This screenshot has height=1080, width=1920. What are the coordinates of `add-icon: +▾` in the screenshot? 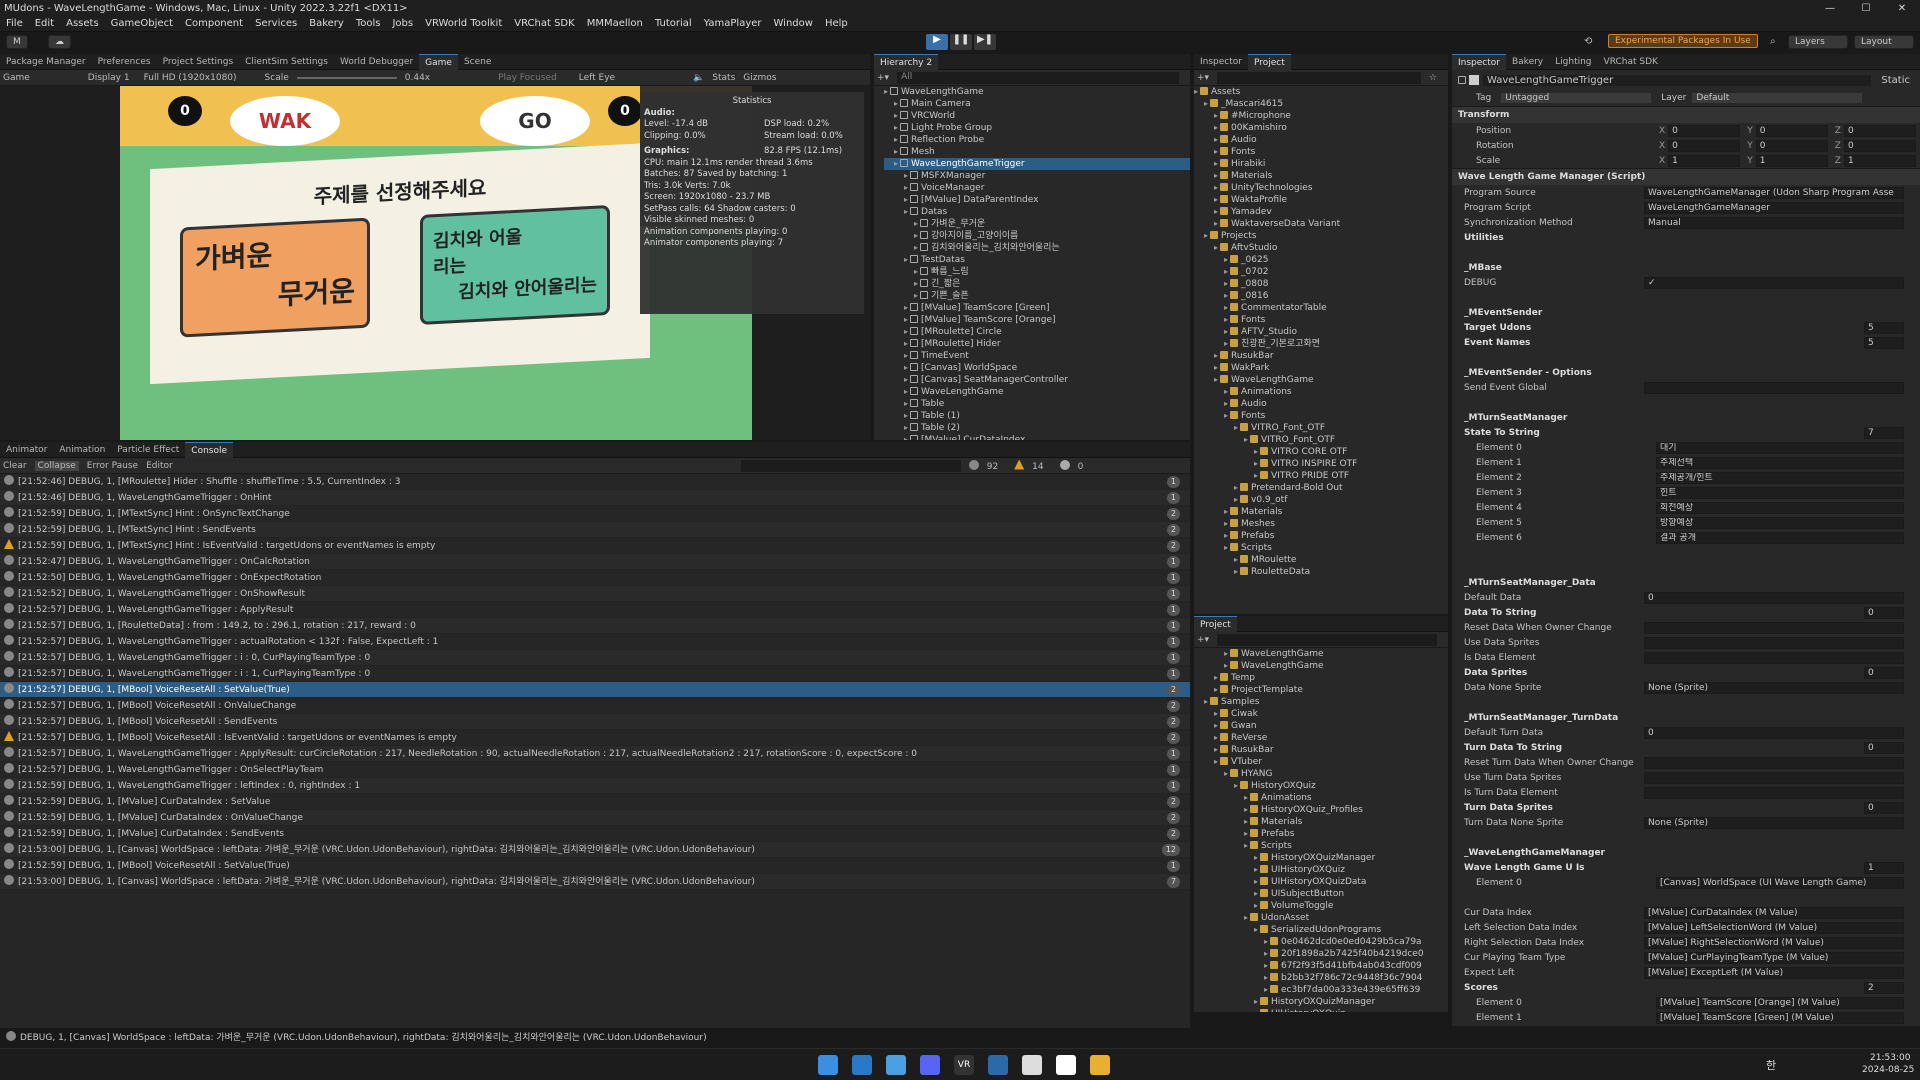 It's located at (883, 78).